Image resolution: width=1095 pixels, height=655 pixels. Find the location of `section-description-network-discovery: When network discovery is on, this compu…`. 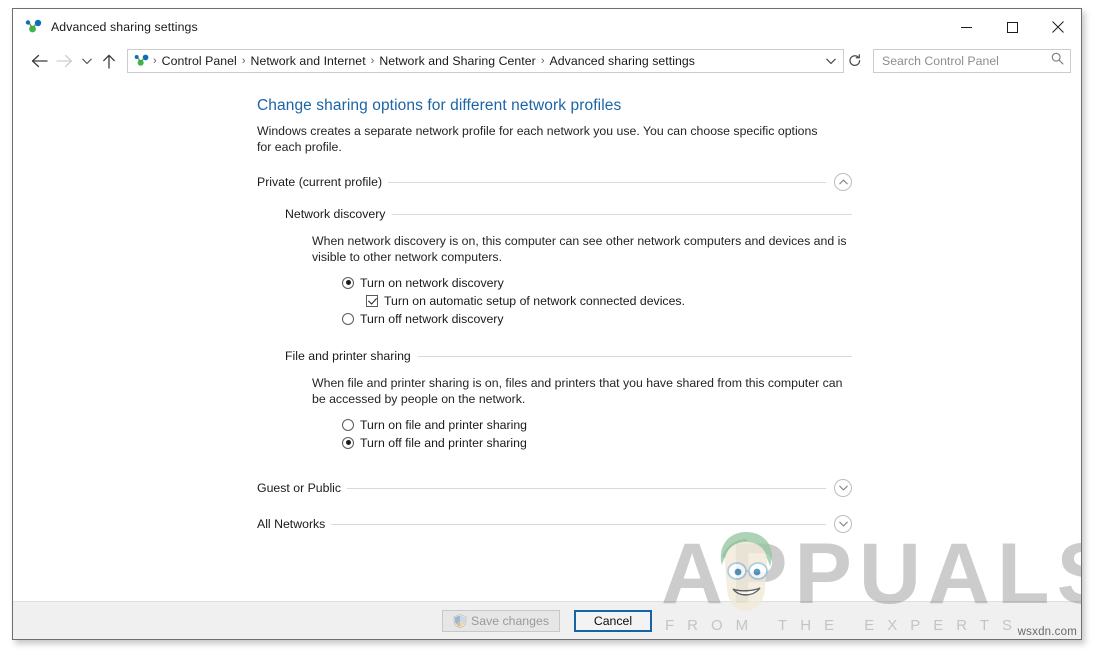

section-description-network-discovery: When network discovery is on, this compu… is located at coordinates (579, 249).